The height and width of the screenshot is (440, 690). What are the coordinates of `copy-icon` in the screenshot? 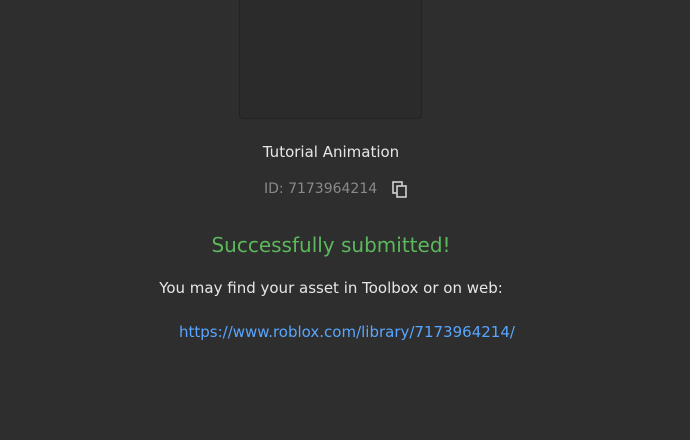 It's located at (399, 189).